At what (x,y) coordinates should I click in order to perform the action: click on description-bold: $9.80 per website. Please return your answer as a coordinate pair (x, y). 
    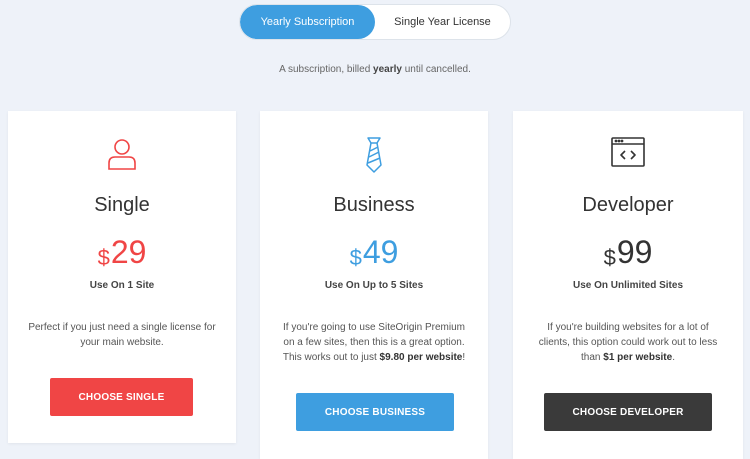
    Looking at the image, I should click on (421, 357).